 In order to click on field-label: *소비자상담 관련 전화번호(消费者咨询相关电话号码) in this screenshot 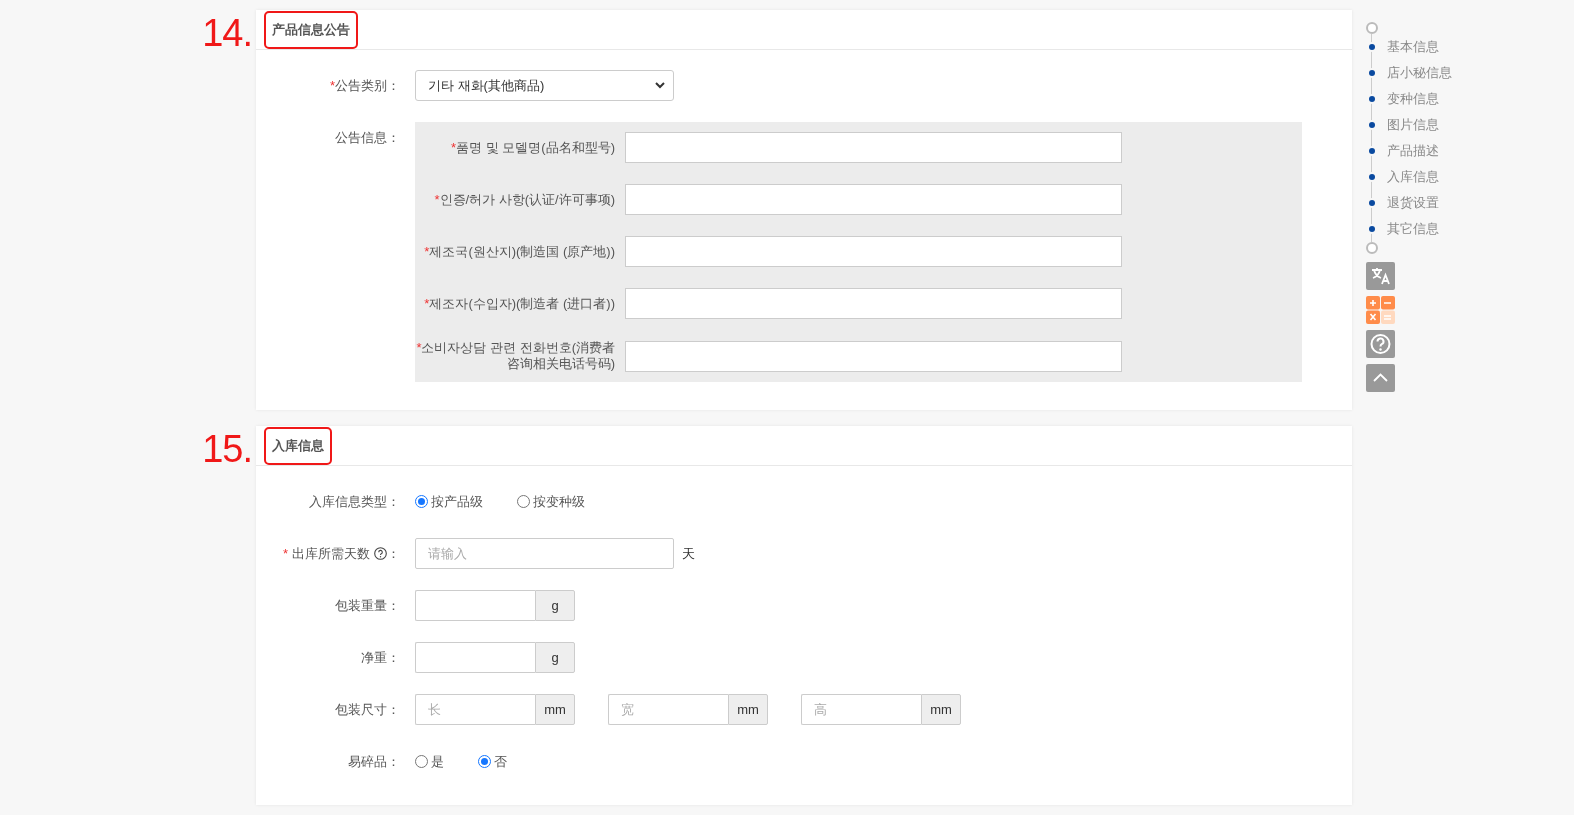, I will do `click(515, 356)`.